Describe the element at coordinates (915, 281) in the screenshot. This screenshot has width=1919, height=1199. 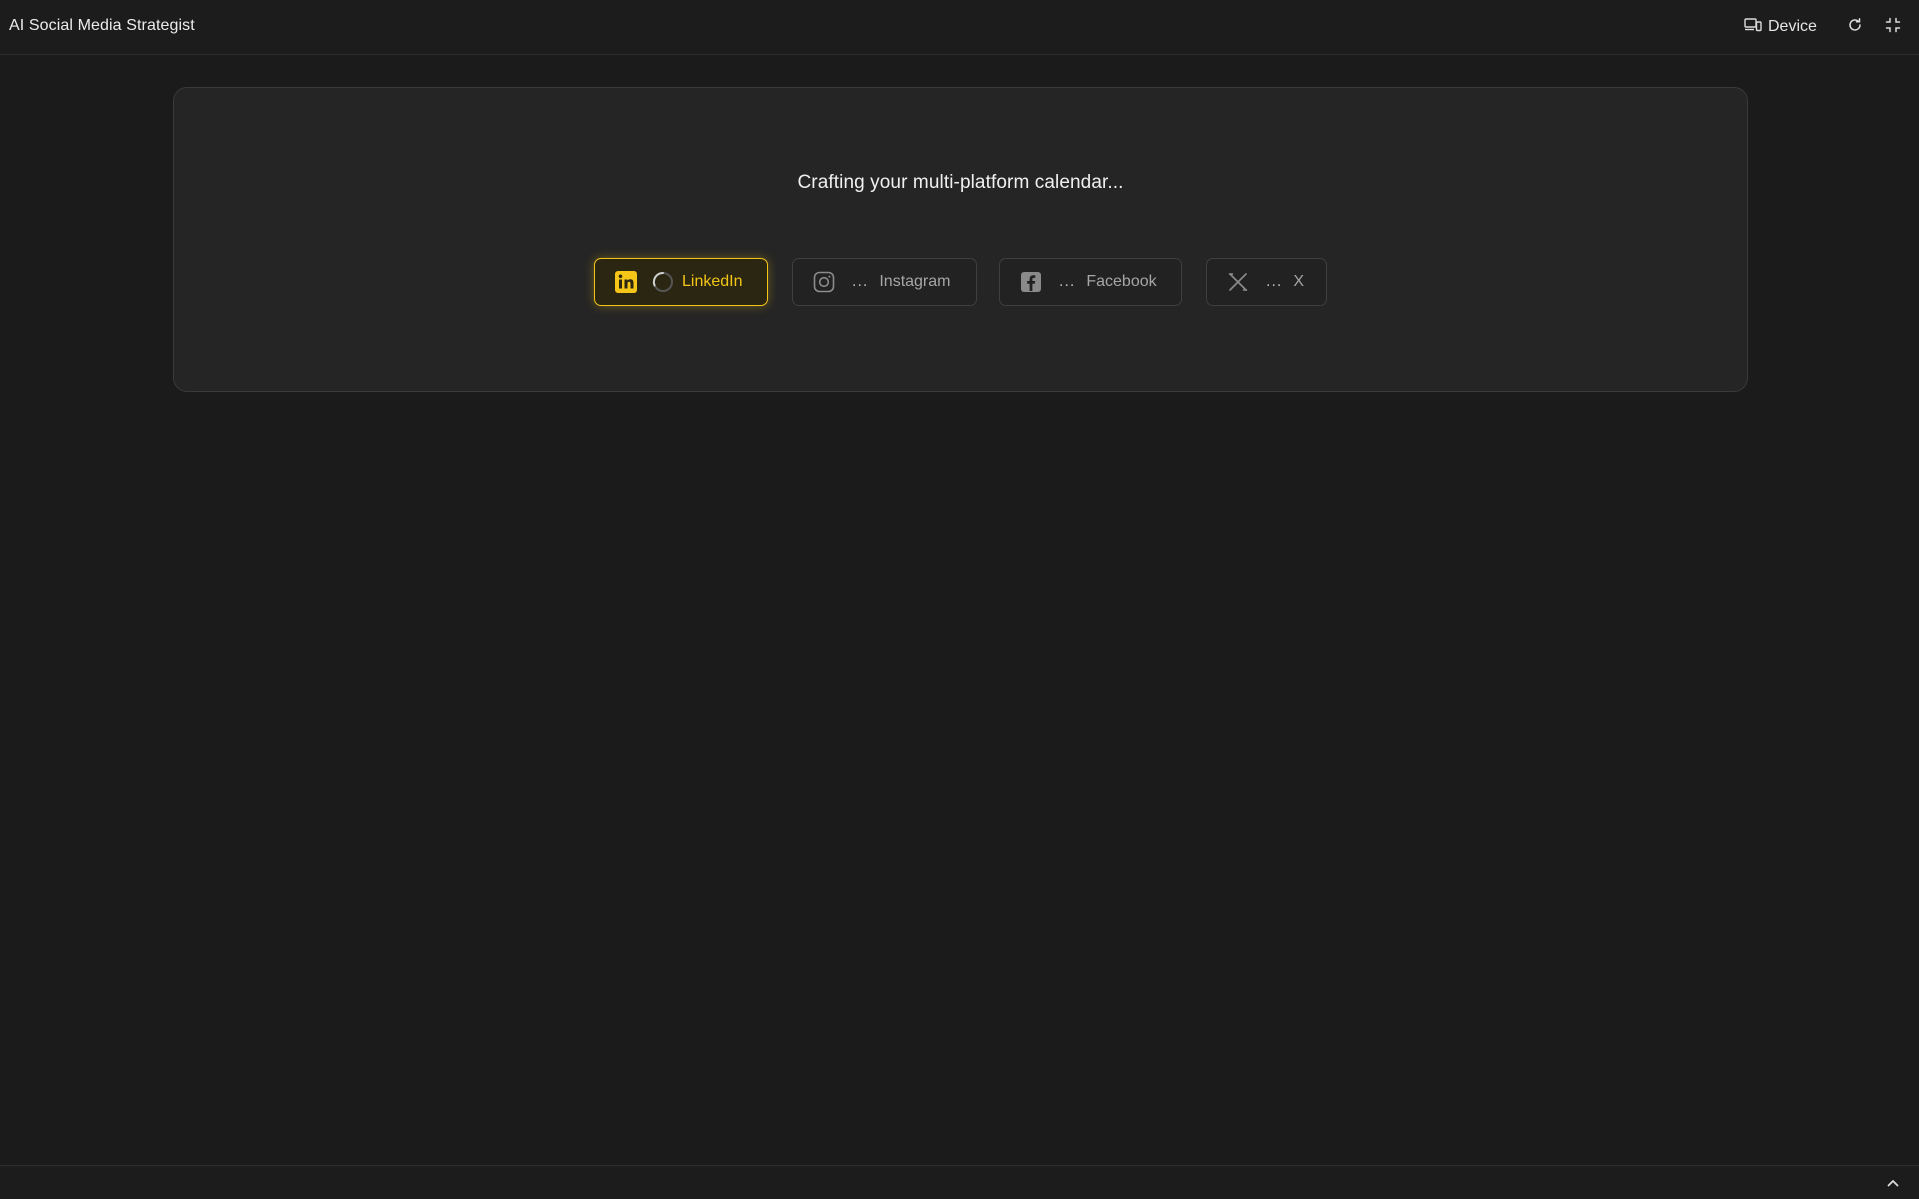
I see `platform-label: Instagram` at that location.